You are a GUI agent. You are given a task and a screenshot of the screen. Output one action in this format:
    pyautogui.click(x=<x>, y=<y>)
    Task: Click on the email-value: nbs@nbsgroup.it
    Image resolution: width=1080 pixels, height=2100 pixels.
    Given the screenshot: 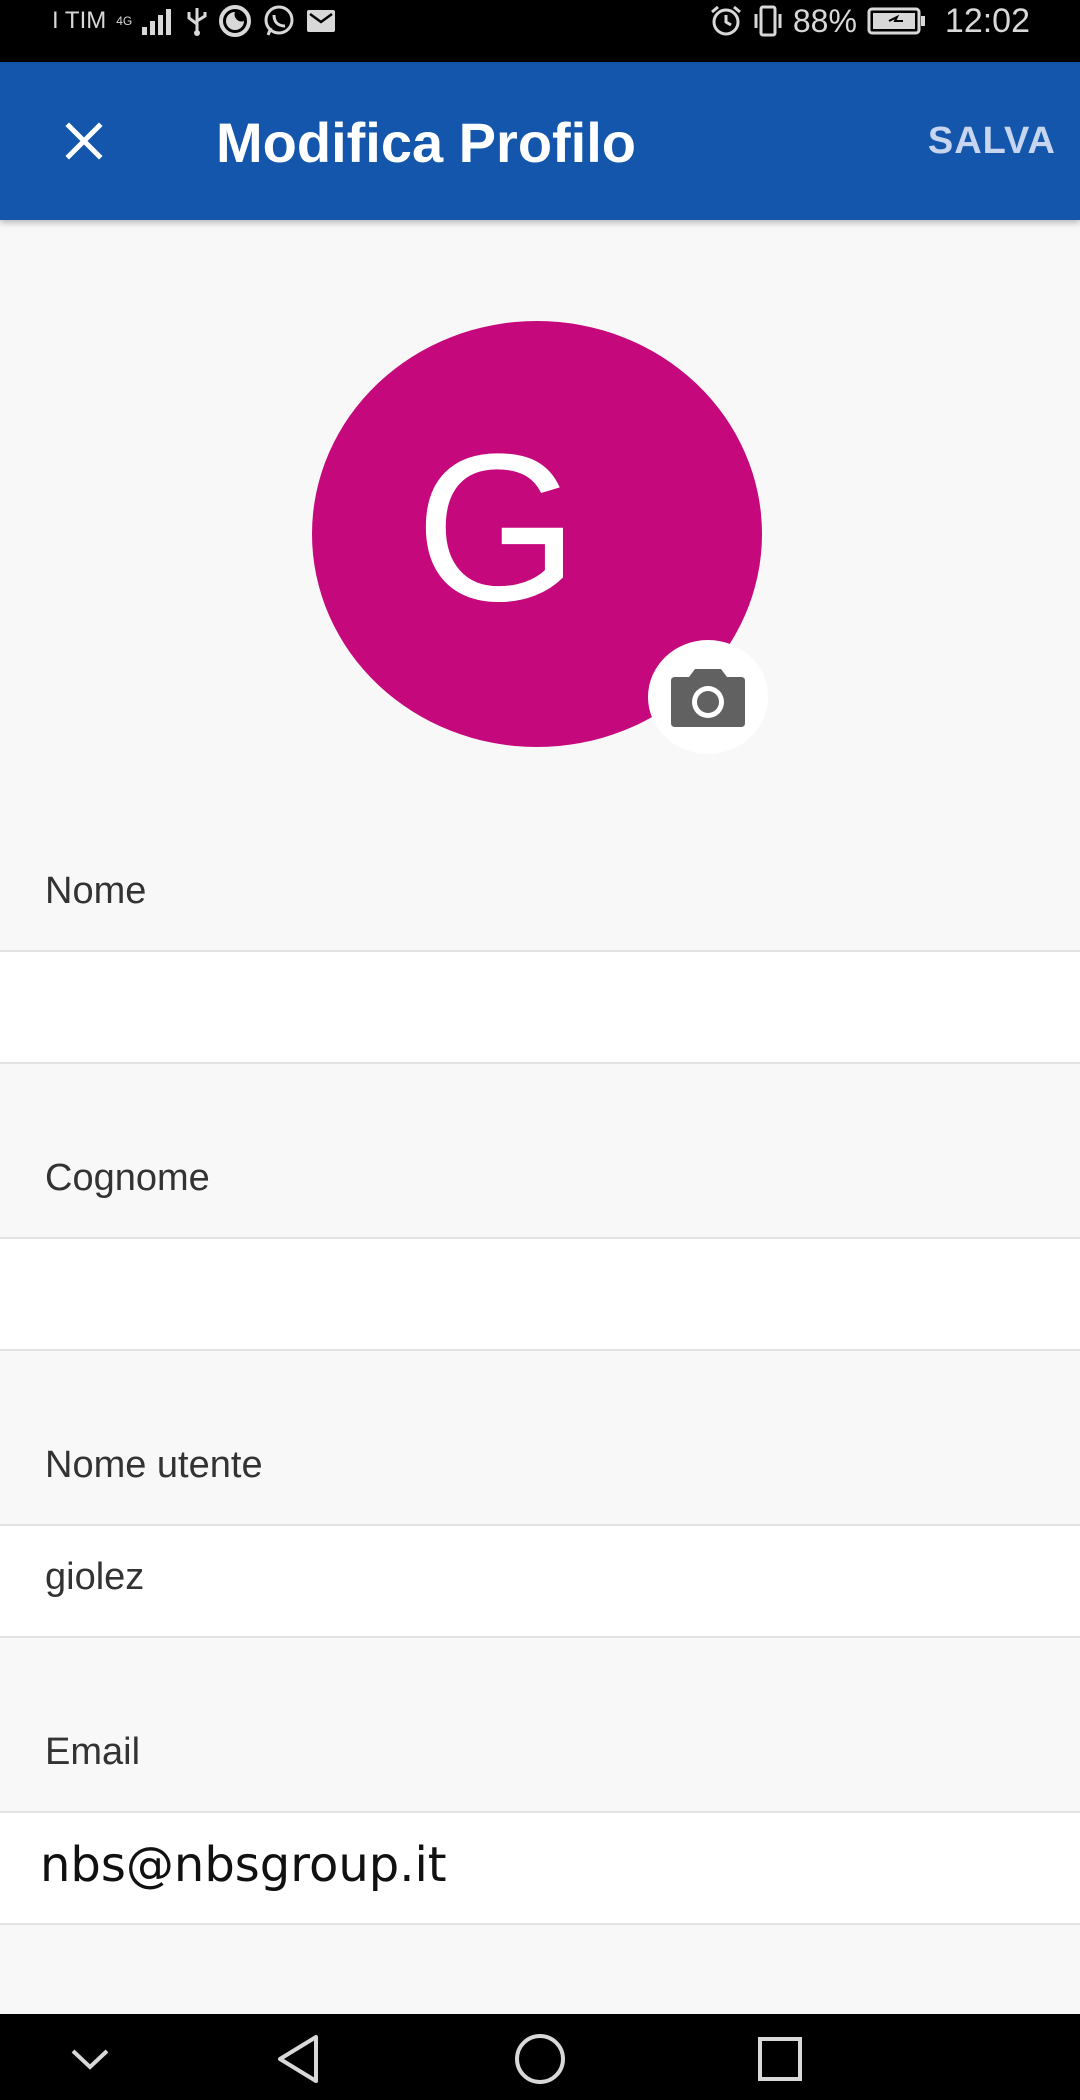 What is the action you would take?
    pyautogui.click(x=243, y=1865)
    